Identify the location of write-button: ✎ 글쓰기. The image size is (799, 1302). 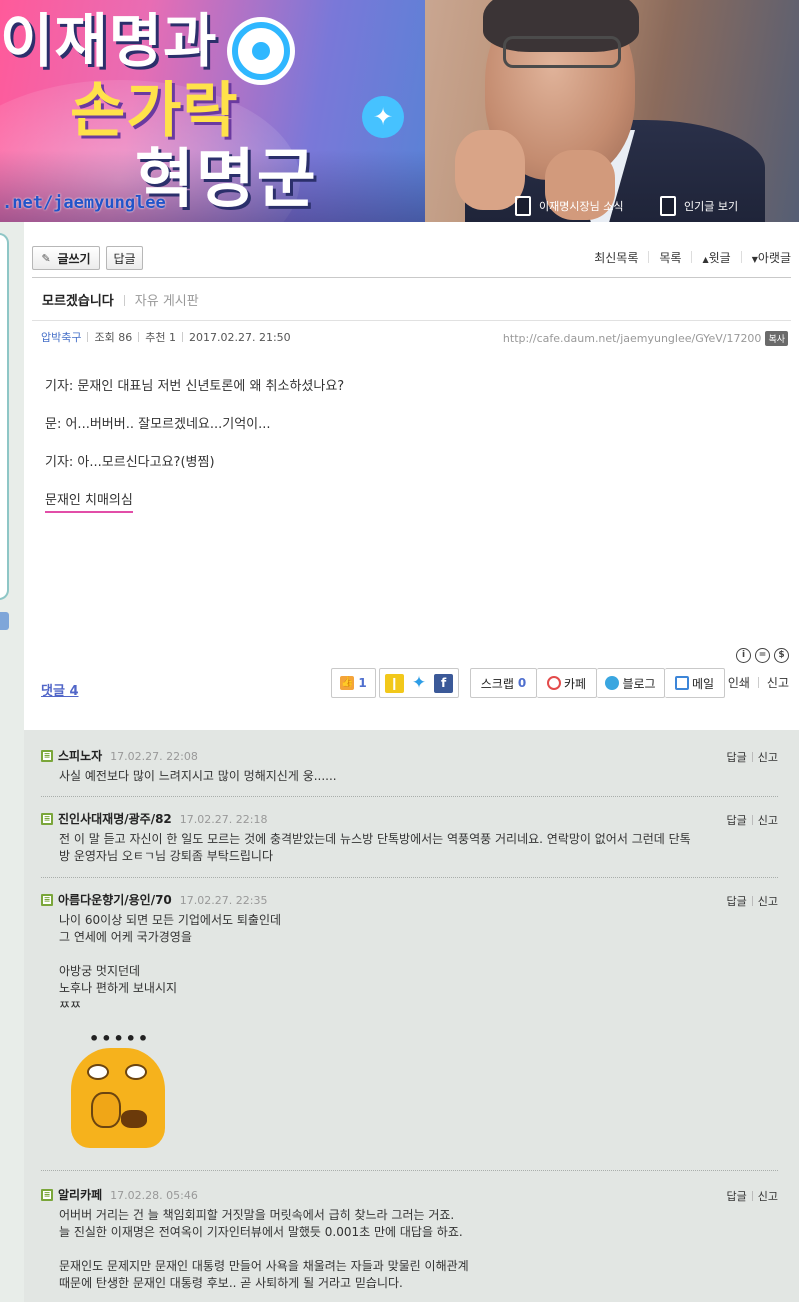
(66, 258).